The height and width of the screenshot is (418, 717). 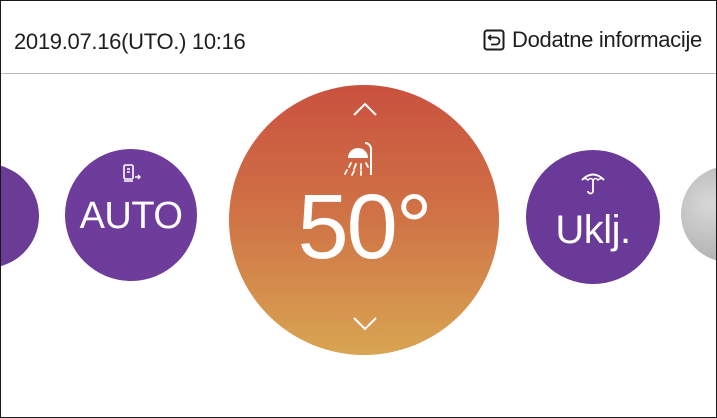 I want to click on mode-auto-button: AUTO, so click(x=131, y=215).